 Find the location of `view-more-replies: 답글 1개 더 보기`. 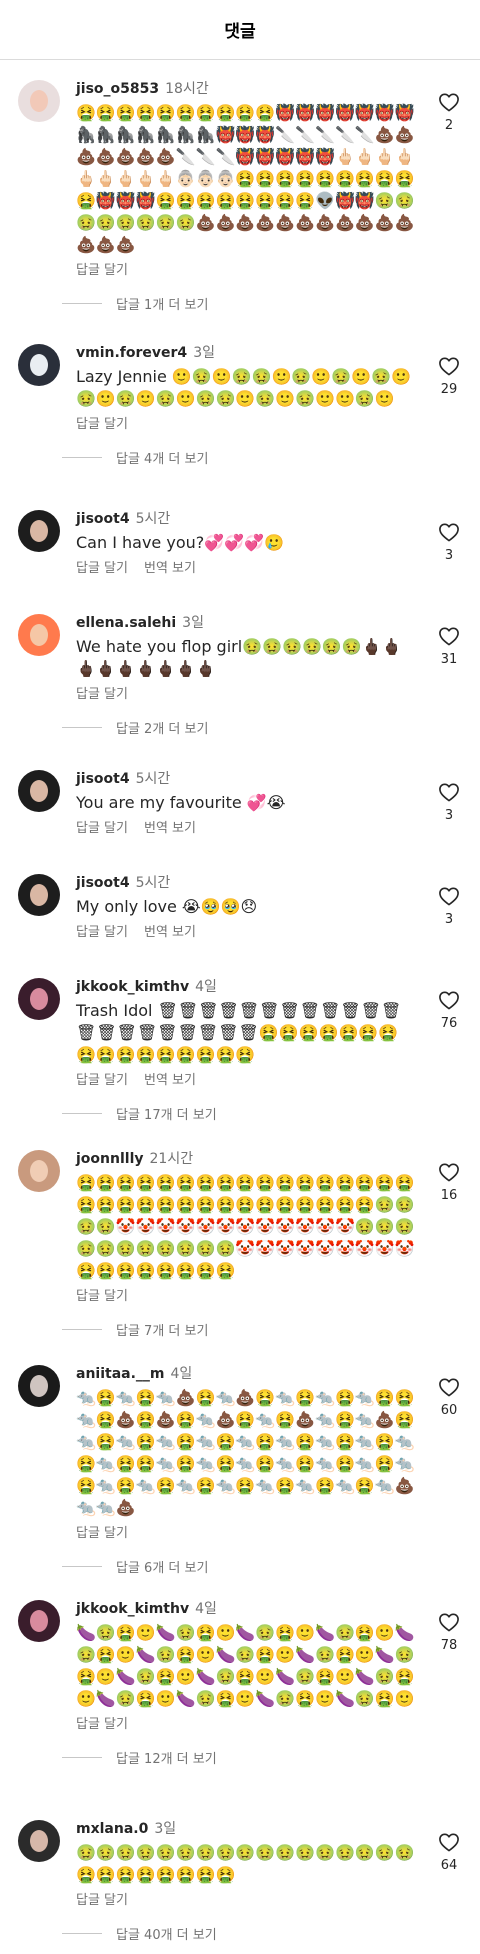

view-more-replies: 답글 1개 더 보기 is located at coordinates (135, 303).